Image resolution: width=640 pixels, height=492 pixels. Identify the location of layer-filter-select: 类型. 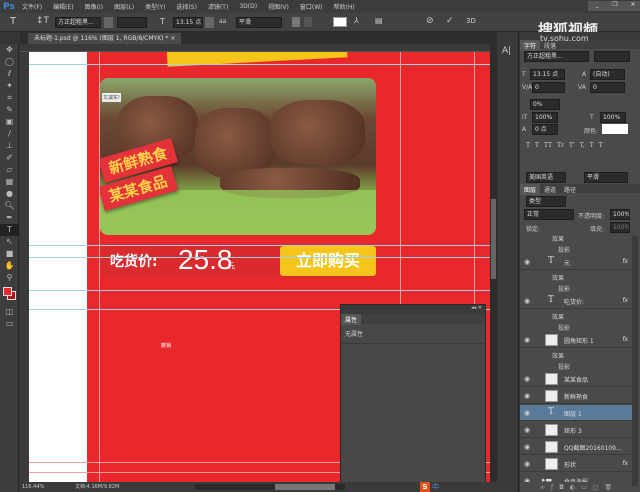
(546, 201).